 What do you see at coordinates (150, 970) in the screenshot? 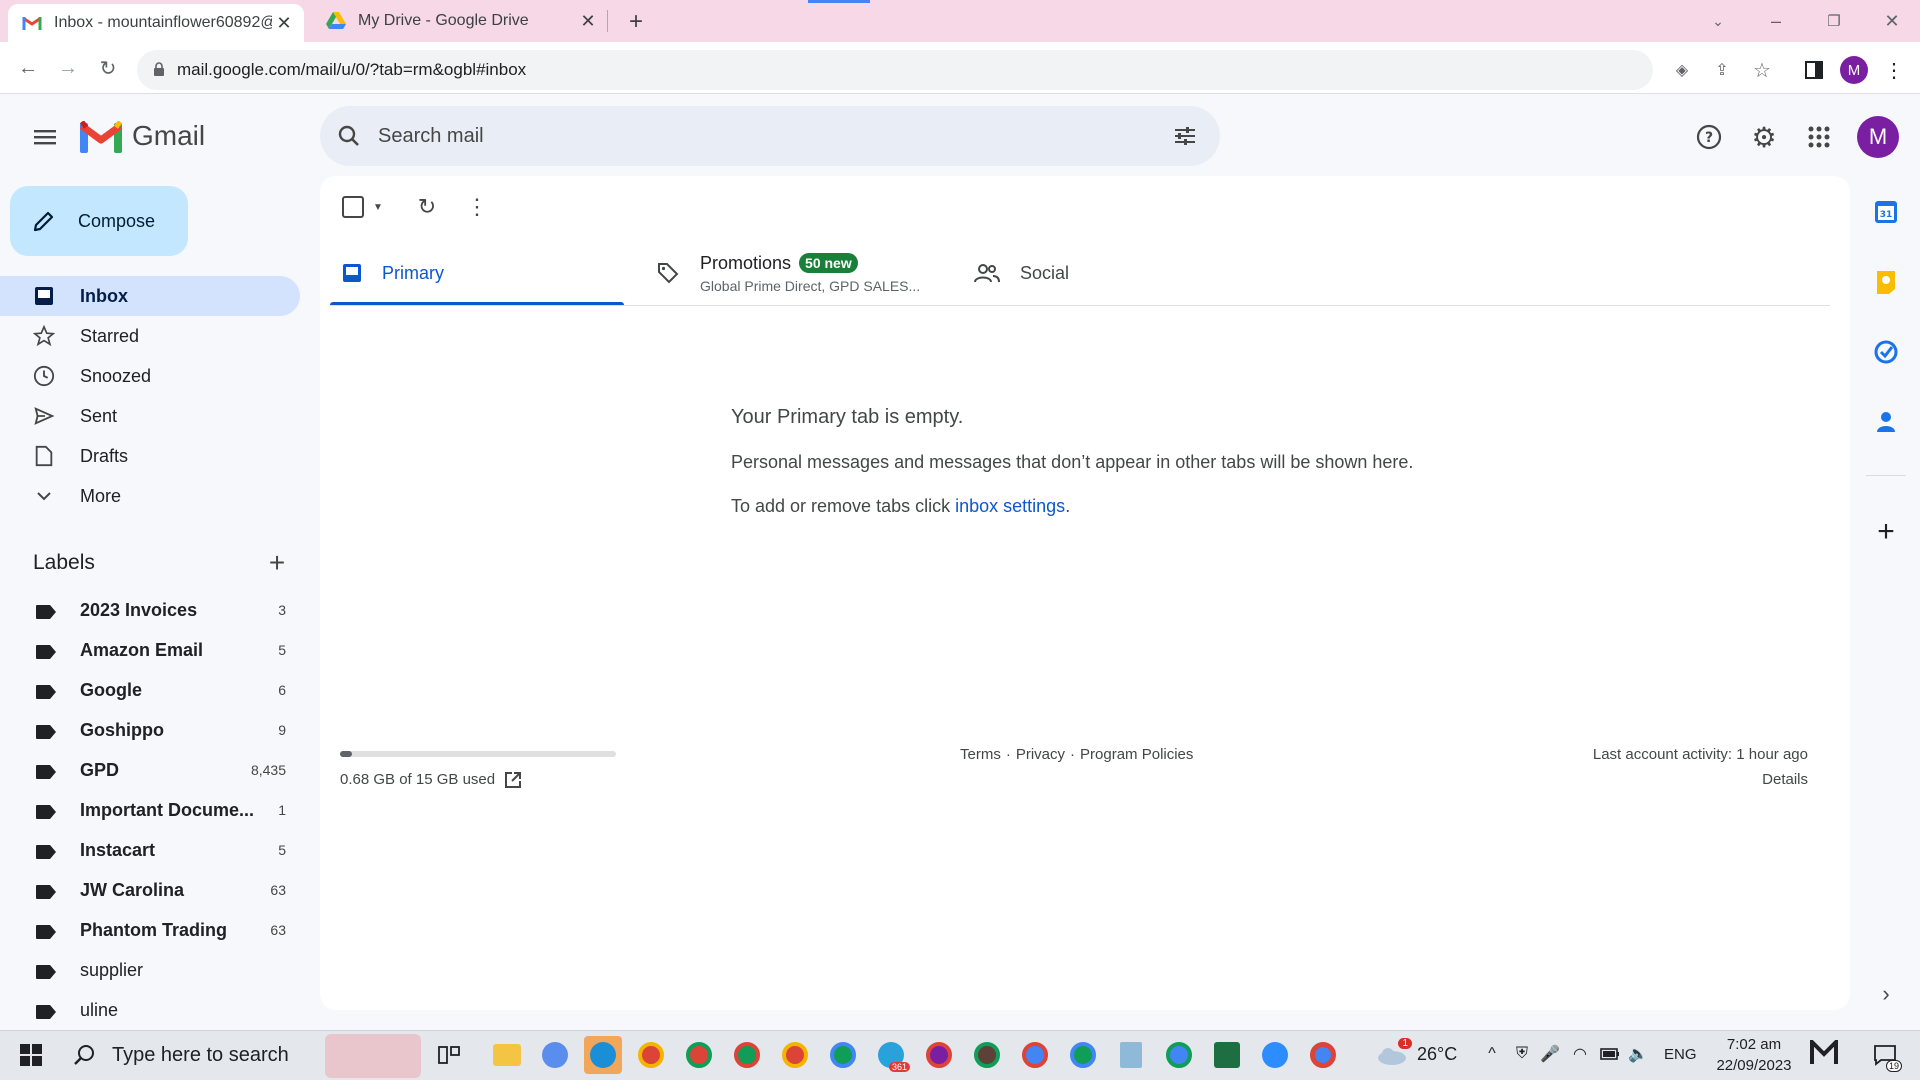
I see `label-item: supplier` at bounding box center [150, 970].